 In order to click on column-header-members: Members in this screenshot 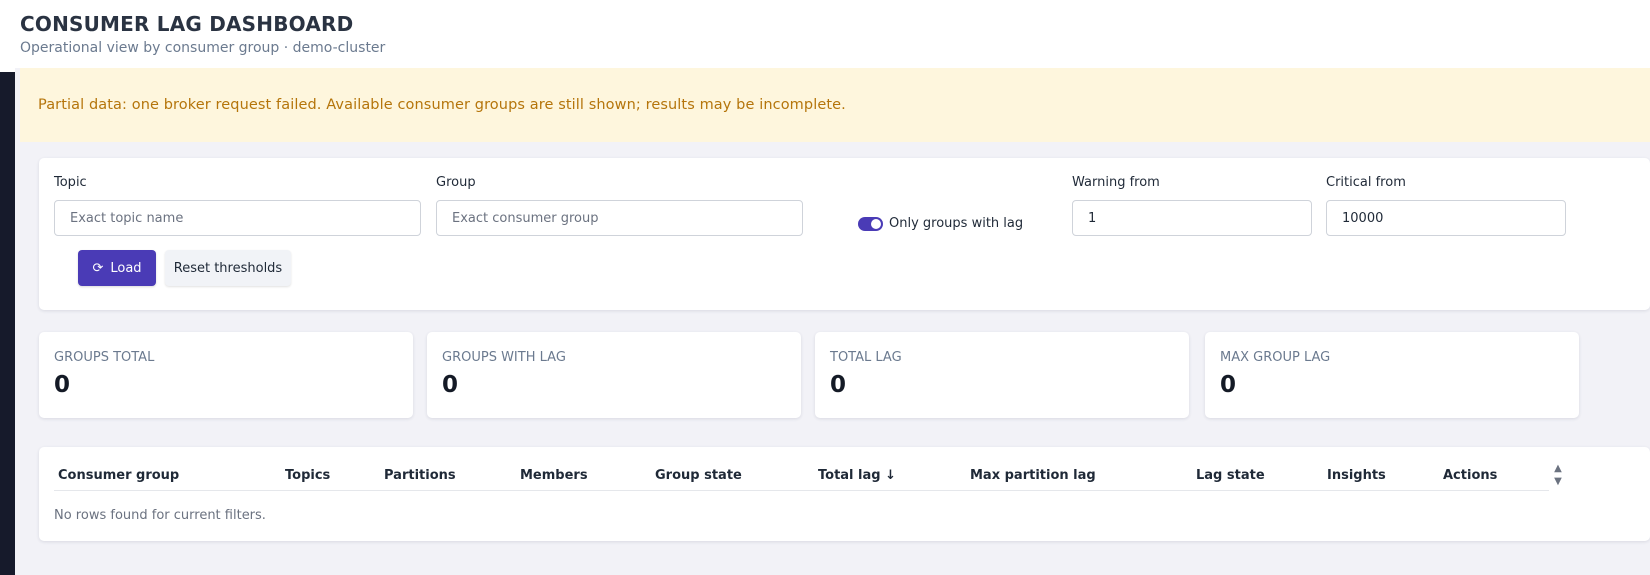, I will do `click(554, 475)`.